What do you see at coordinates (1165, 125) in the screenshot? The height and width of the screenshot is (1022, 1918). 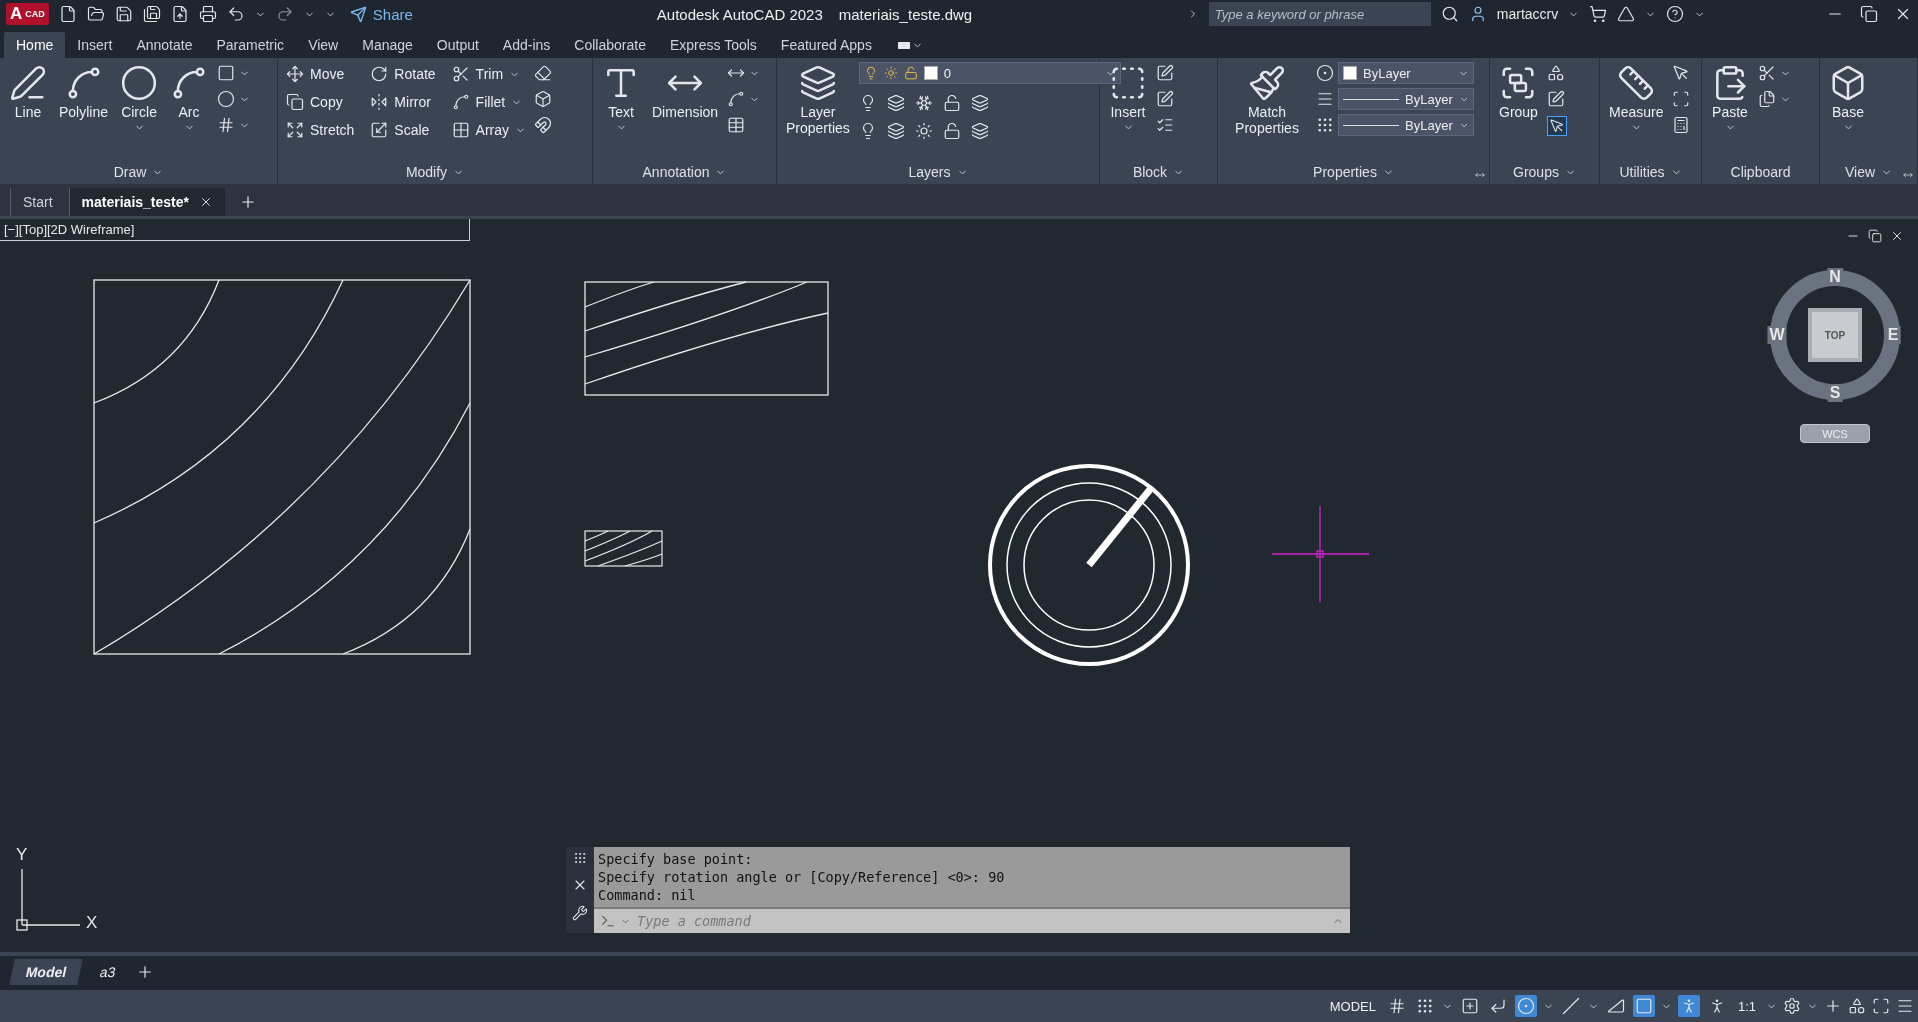 I see `attribute-icon` at bounding box center [1165, 125].